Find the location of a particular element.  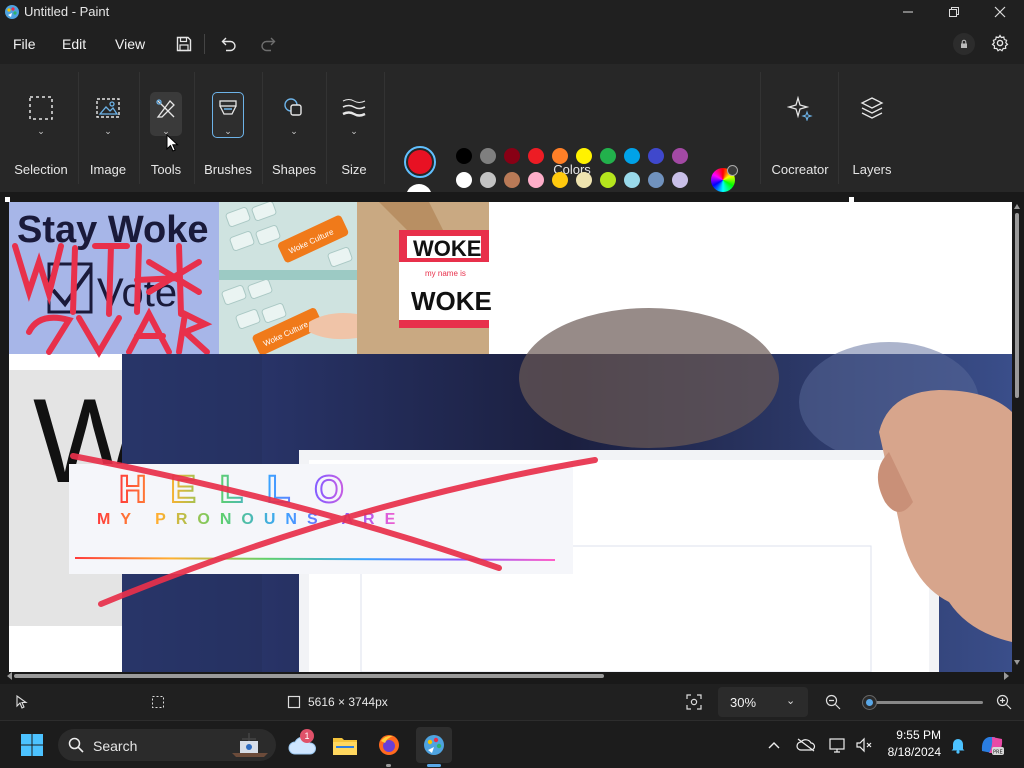

running-indicator is located at coordinates (388, 765).